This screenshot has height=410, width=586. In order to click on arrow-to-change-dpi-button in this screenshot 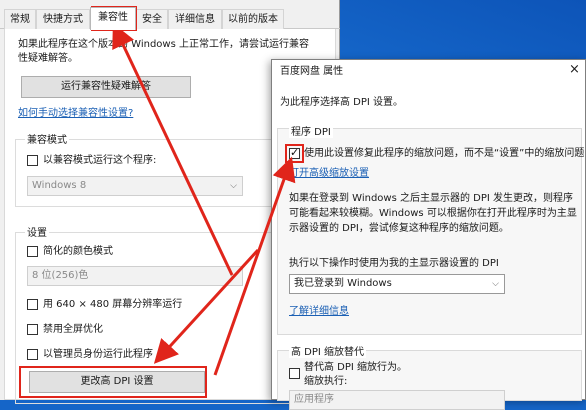, I will do `click(206, 306)`.